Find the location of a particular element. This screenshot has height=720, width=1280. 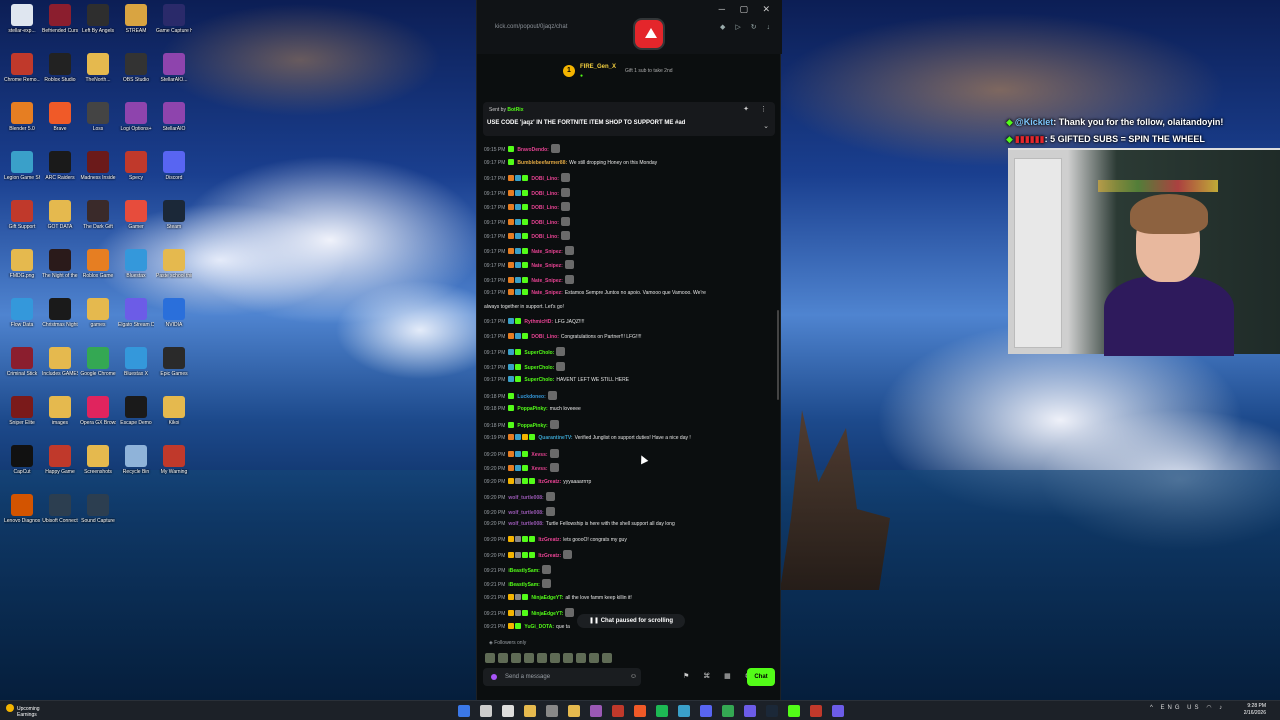

chat-message: 09:17 PM RythmicHD: LFG JAQZ!!!! is located at coordinates (629, 322).